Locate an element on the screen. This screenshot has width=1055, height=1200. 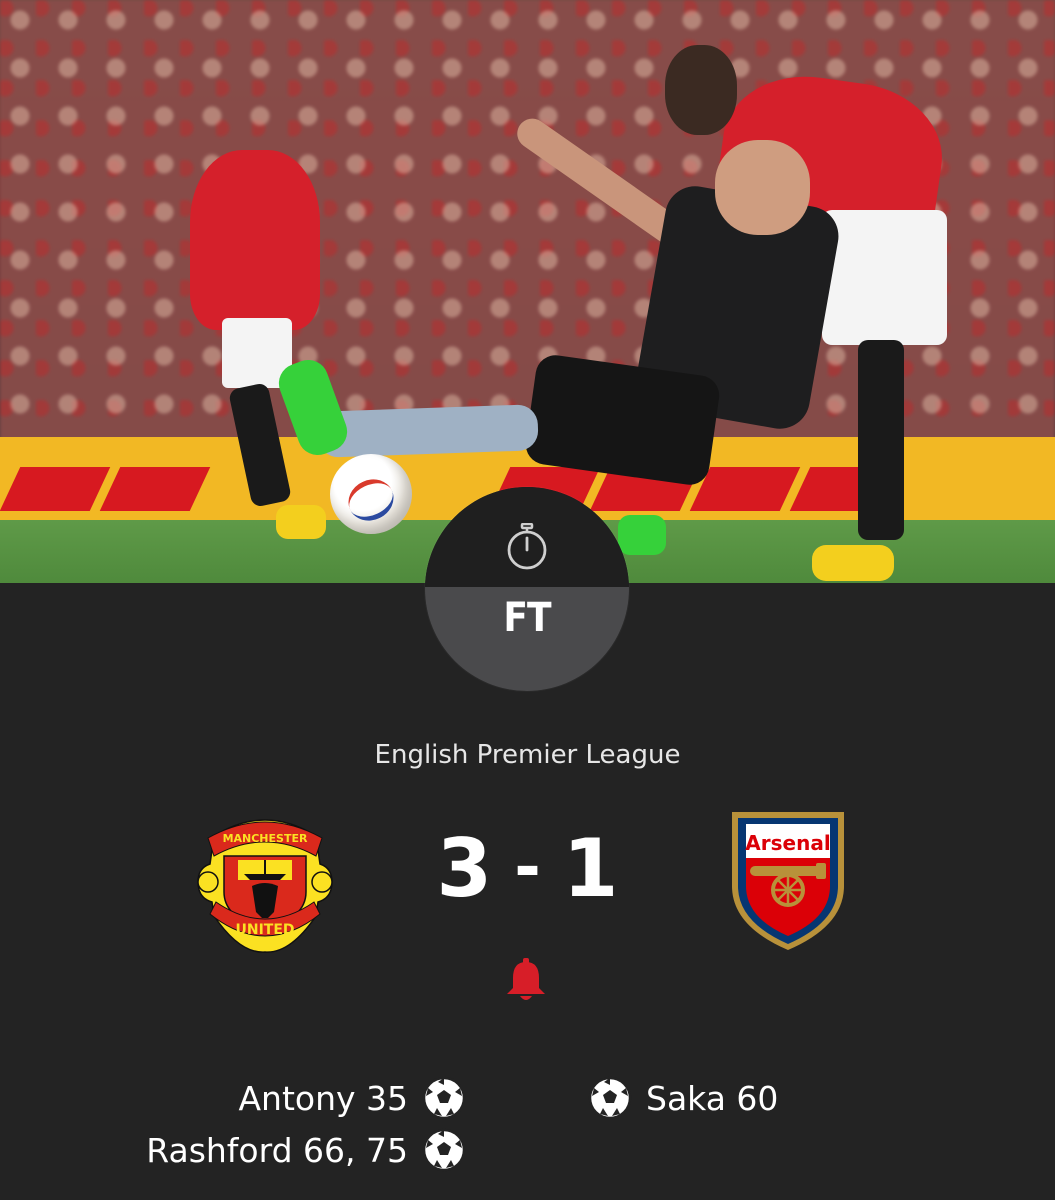
scorer-name: Rashford 66, 75 is located at coordinates (277, 1150).